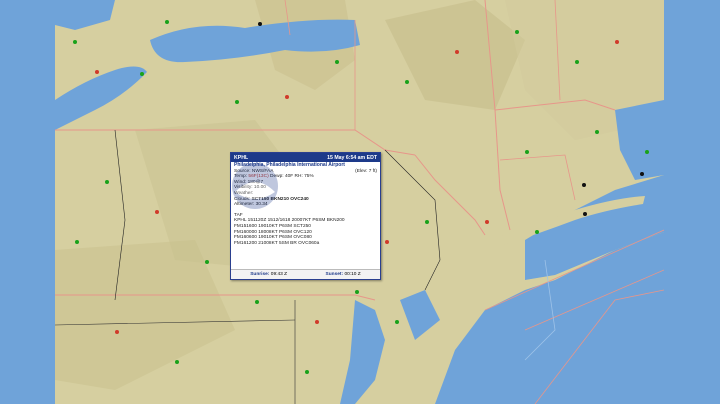  I want to click on sunrise-item: Sunrise: 09:43 Z, so click(268, 274).